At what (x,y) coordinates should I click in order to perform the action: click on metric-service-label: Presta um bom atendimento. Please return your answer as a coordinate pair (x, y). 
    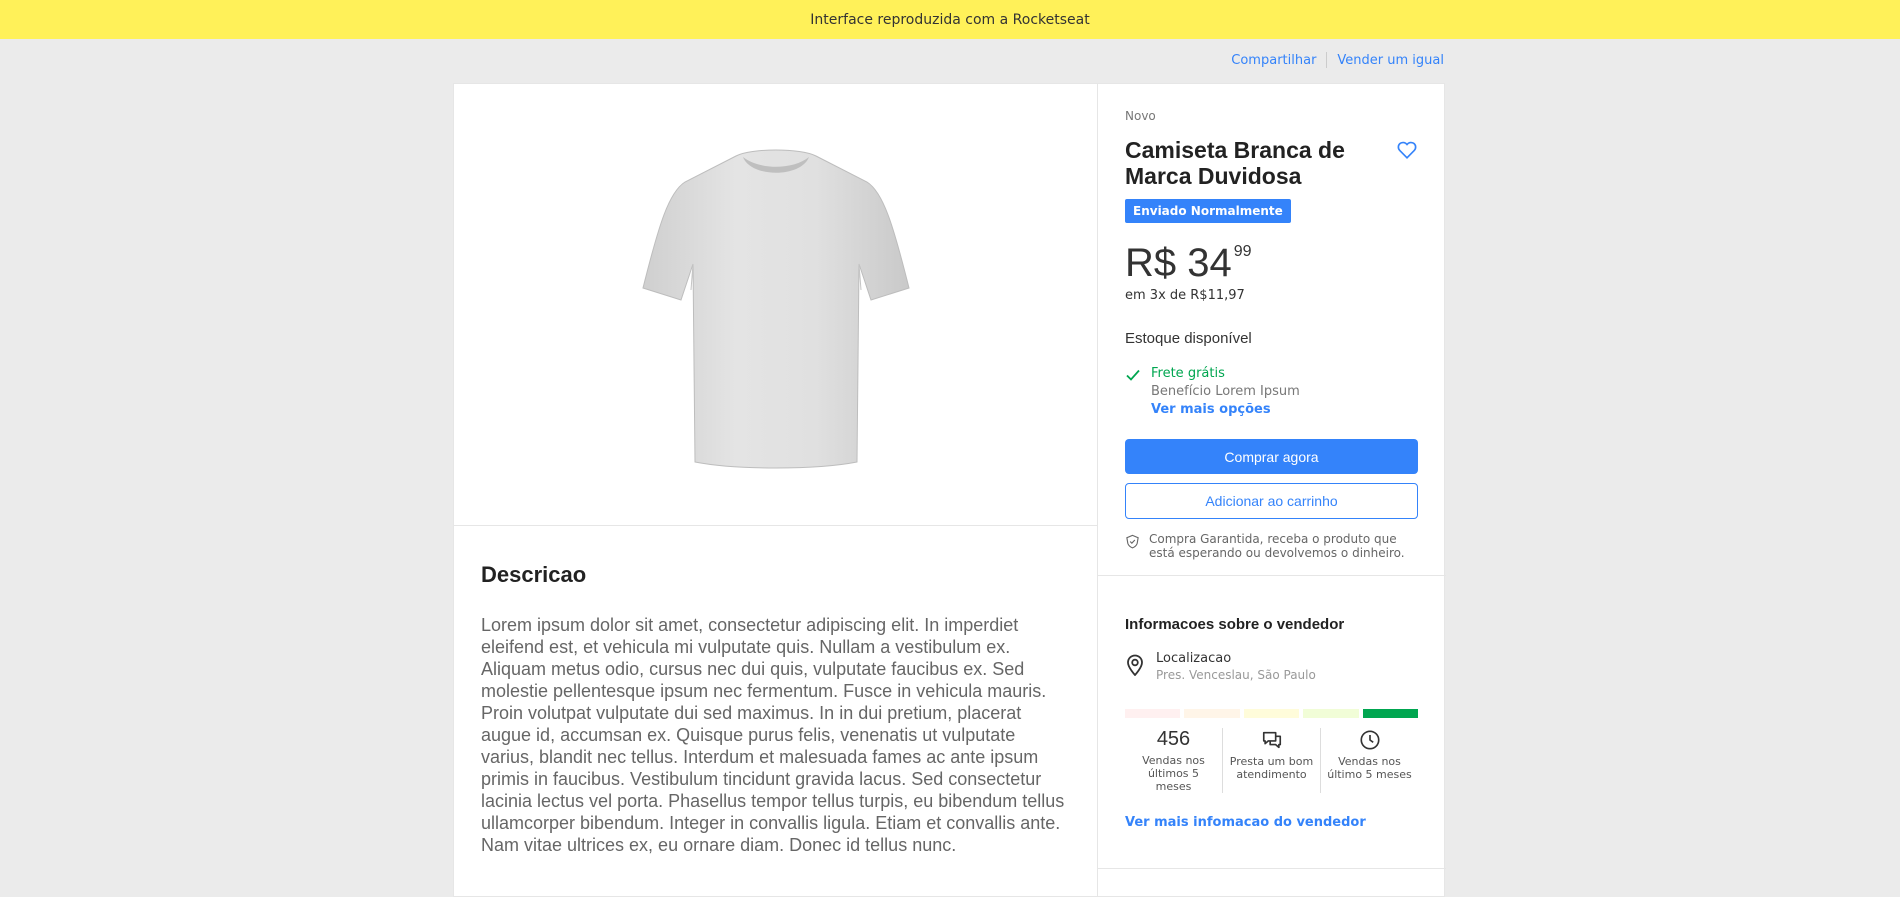
    Looking at the image, I should click on (1271, 768).